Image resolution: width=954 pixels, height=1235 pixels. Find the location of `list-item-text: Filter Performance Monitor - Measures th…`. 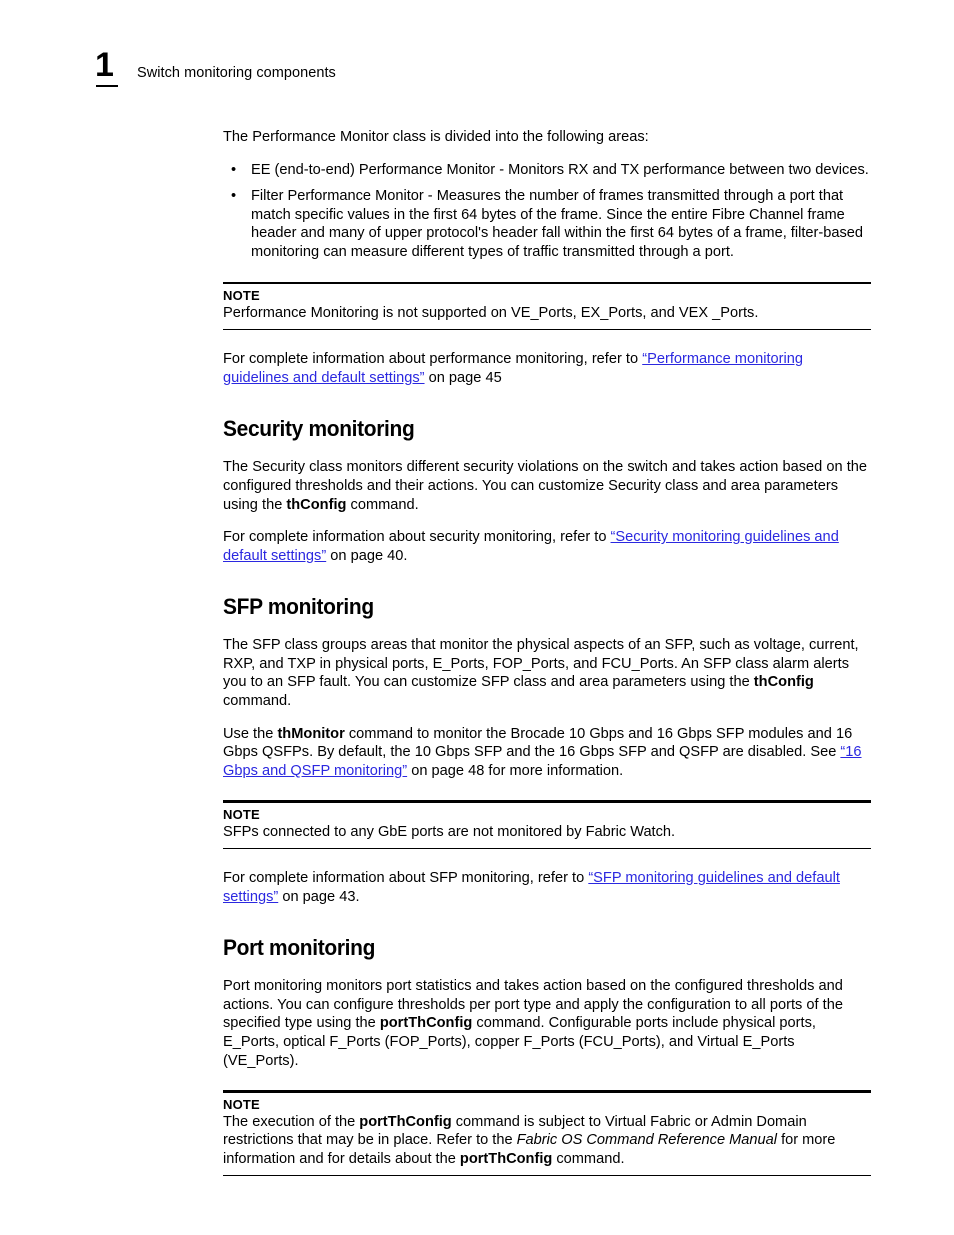

list-item-text: Filter Performance Monitor - Measures th… is located at coordinates (557, 224).